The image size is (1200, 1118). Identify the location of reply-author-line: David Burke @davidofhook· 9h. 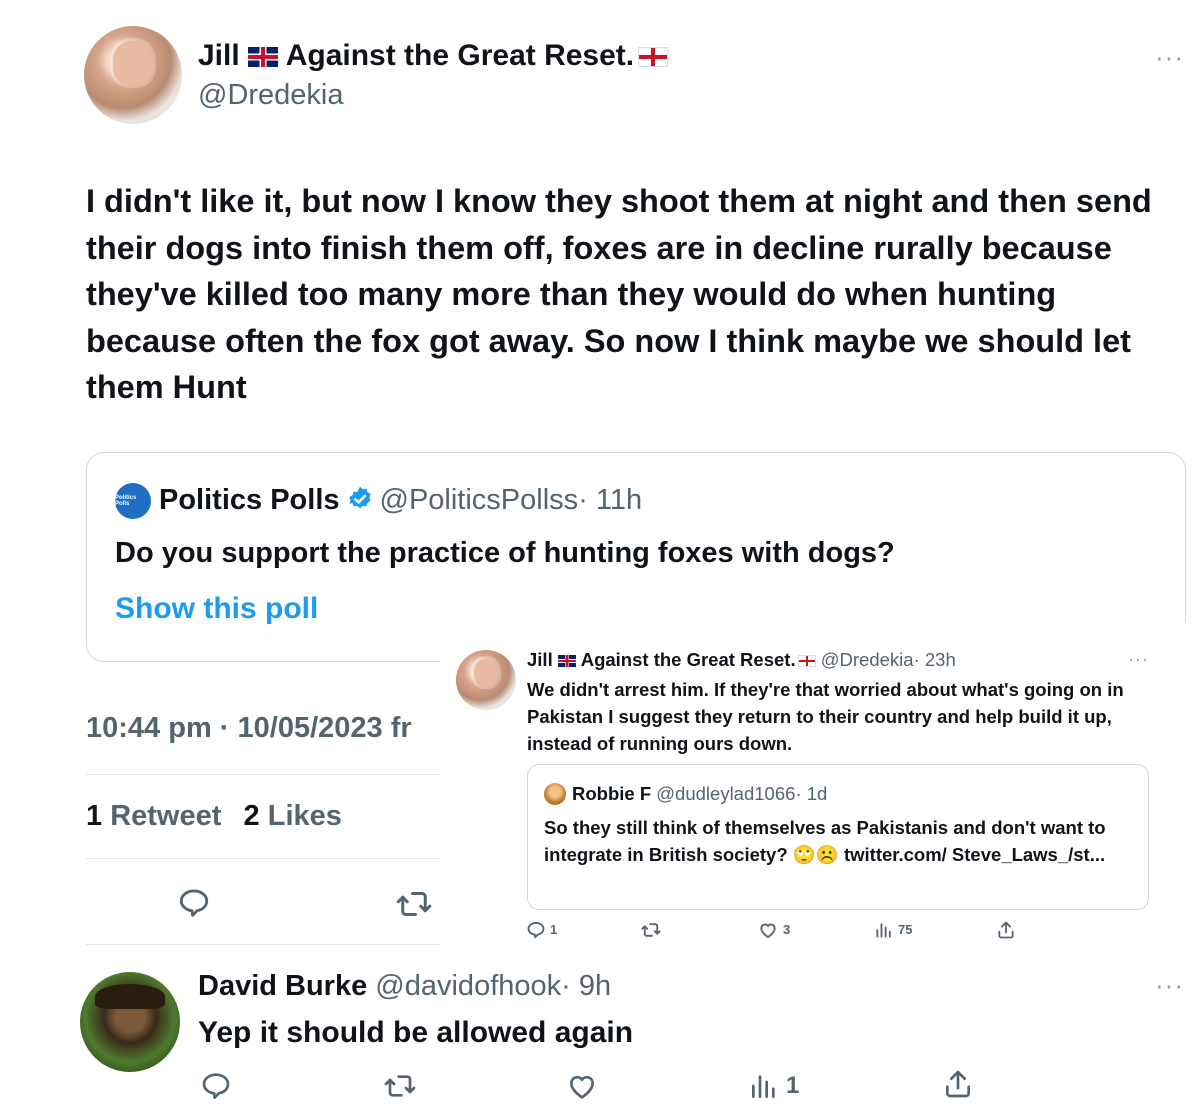
(404, 986).